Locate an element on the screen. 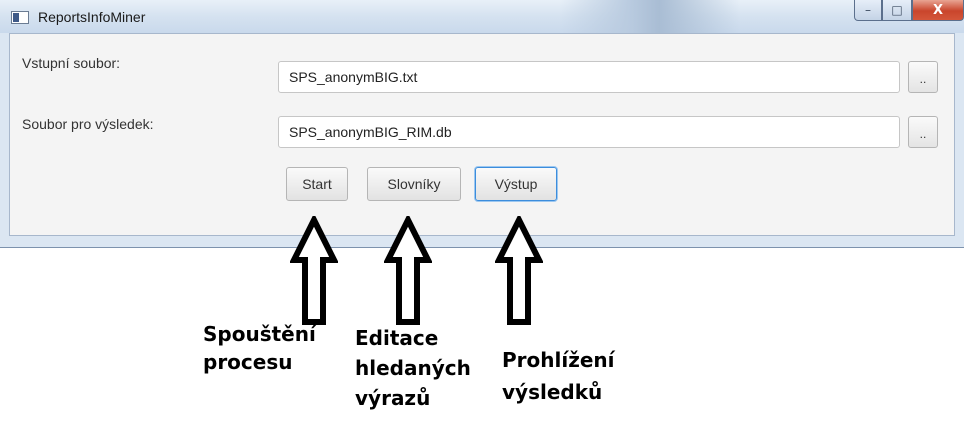  output-button: Výstup is located at coordinates (516, 184).